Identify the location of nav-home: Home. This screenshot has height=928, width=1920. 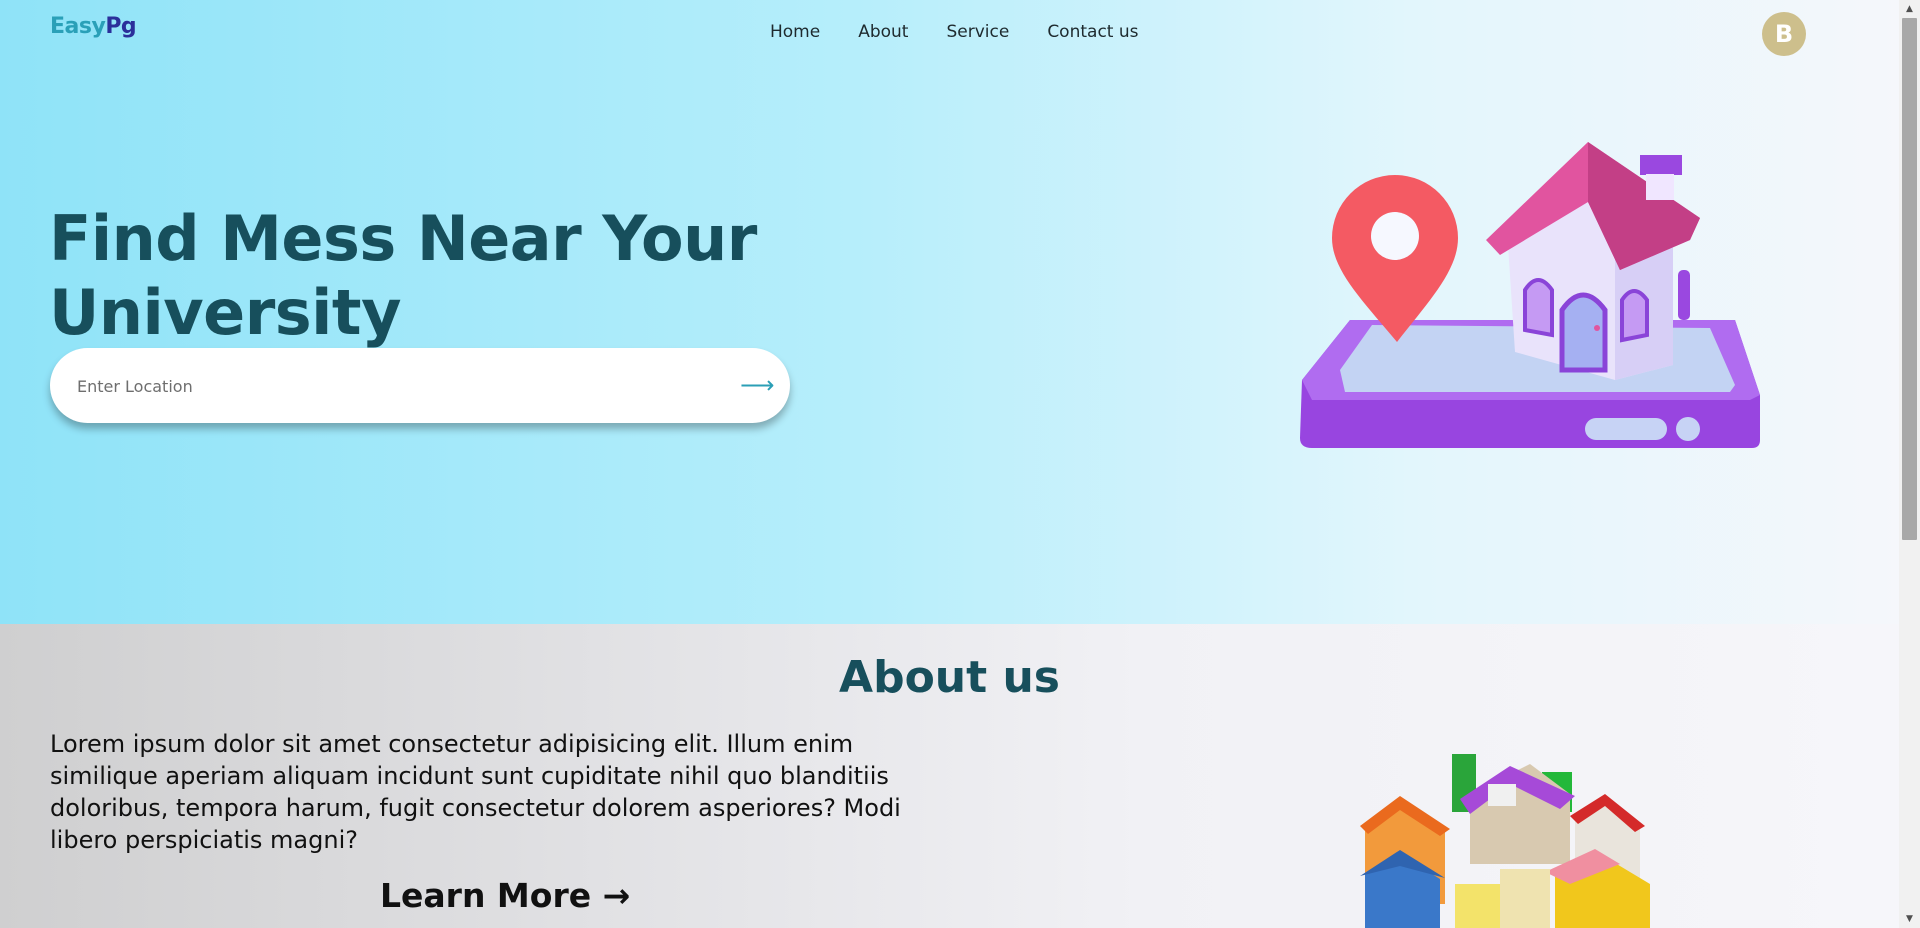
(795, 32).